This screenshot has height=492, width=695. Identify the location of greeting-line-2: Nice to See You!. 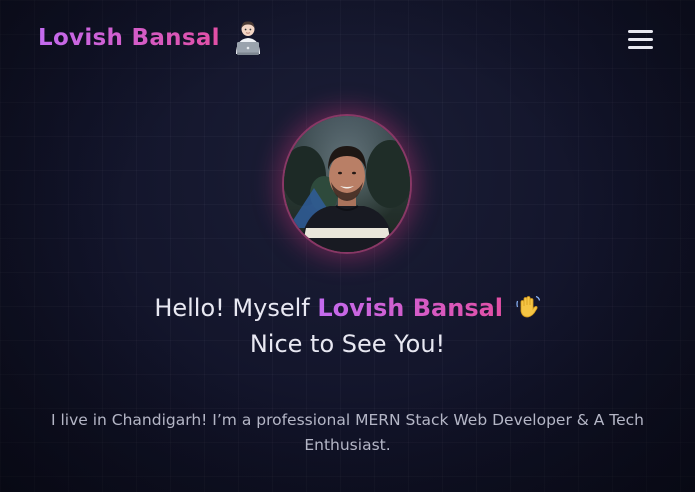
(347, 344).